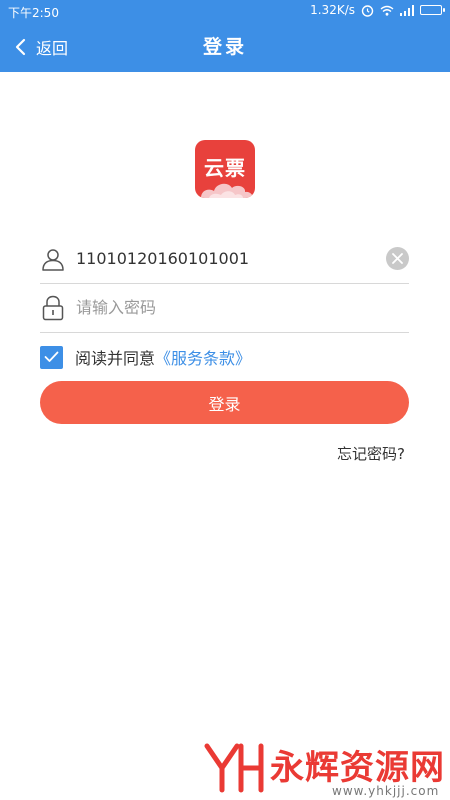  I want to click on close-icon, so click(397, 258).